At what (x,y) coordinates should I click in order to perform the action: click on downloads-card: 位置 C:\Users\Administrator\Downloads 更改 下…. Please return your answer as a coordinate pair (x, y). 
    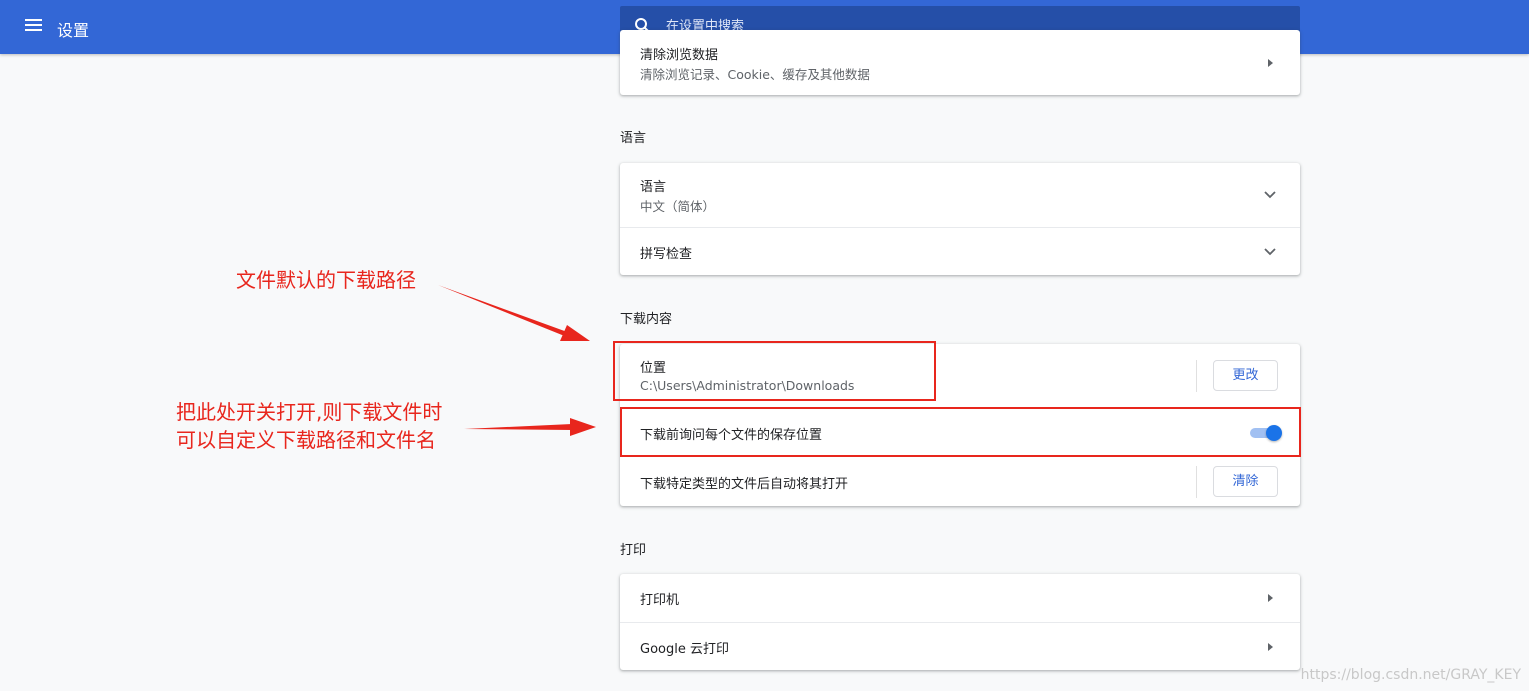
    Looking at the image, I should click on (960, 425).